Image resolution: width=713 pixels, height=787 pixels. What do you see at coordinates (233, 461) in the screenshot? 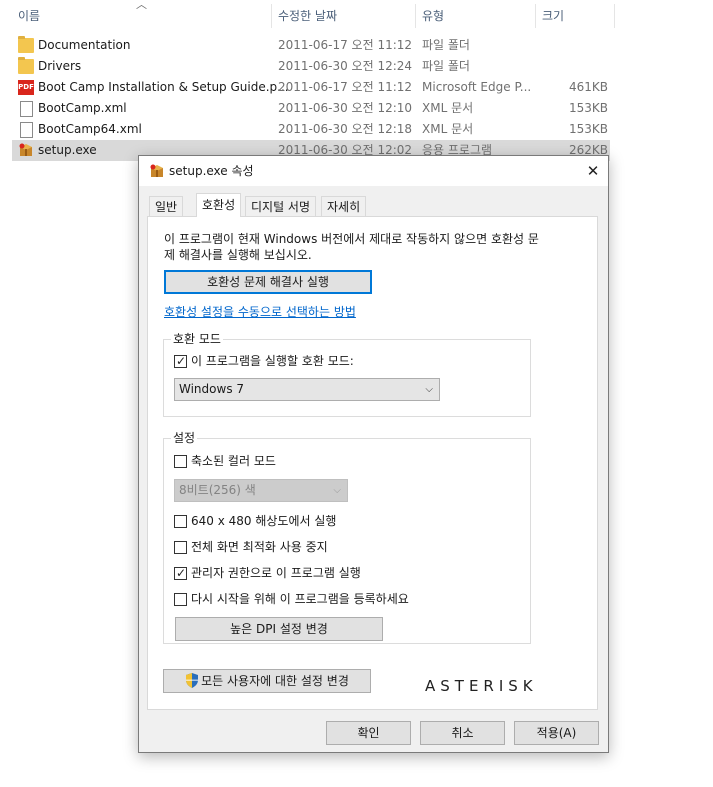
I see `reduced-color-label: 축소된 컬러 모드` at bounding box center [233, 461].